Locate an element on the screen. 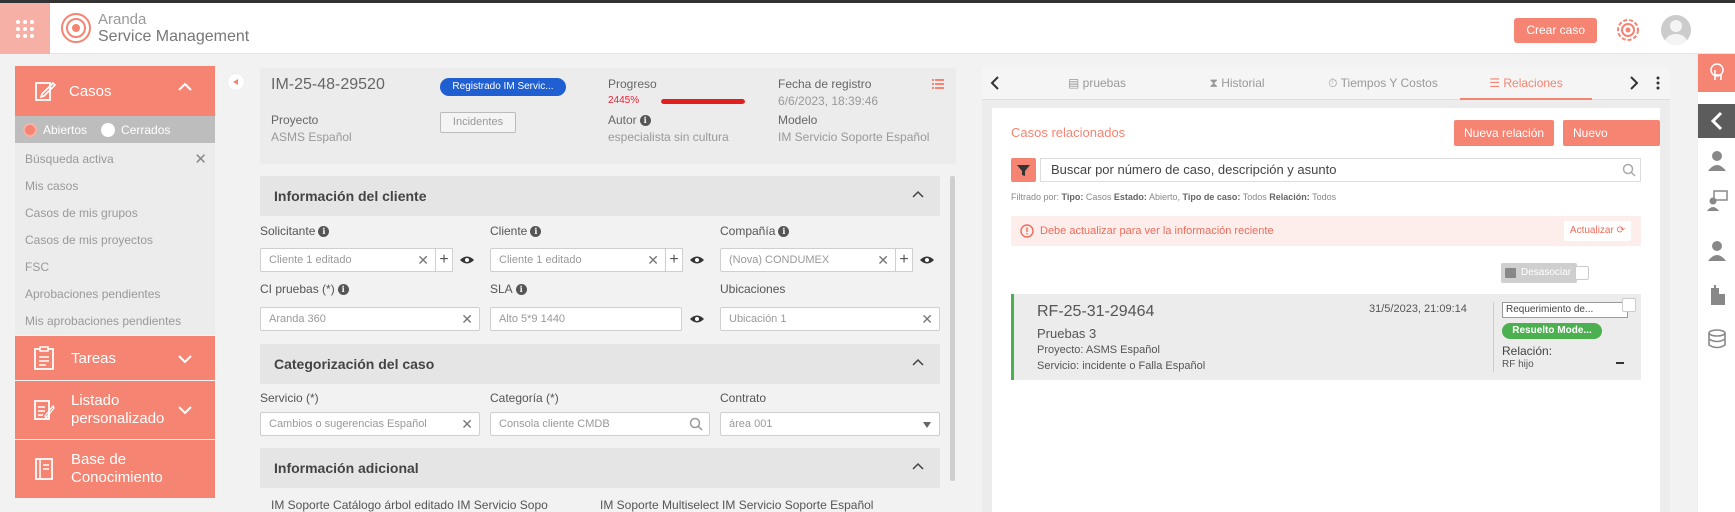 This screenshot has height=512, width=1735. collapse-sidebar-button is located at coordinates (236, 82).